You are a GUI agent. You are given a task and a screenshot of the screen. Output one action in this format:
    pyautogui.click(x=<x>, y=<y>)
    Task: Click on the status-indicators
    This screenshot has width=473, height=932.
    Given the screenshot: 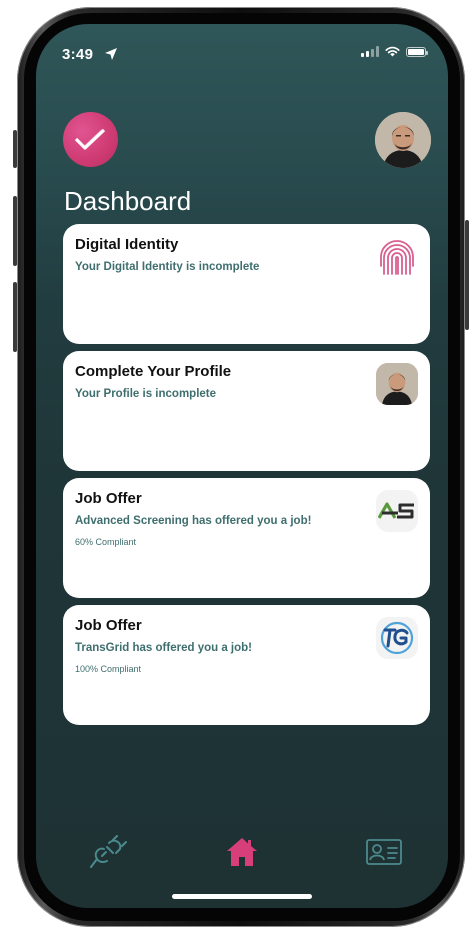 What is the action you would take?
    pyautogui.click(x=394, y=51)
    